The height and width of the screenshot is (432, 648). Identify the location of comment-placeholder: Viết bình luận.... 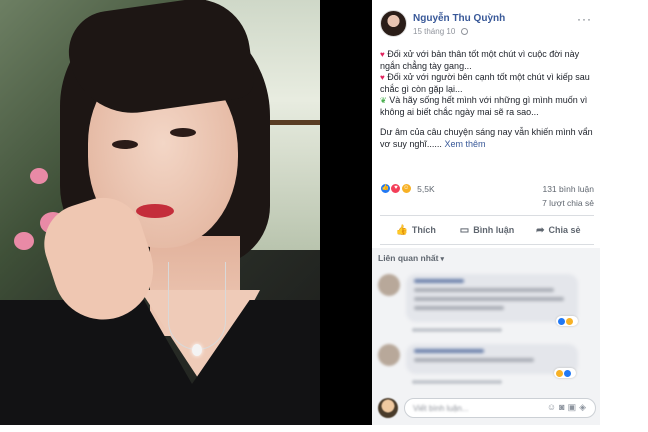
(441, 408).